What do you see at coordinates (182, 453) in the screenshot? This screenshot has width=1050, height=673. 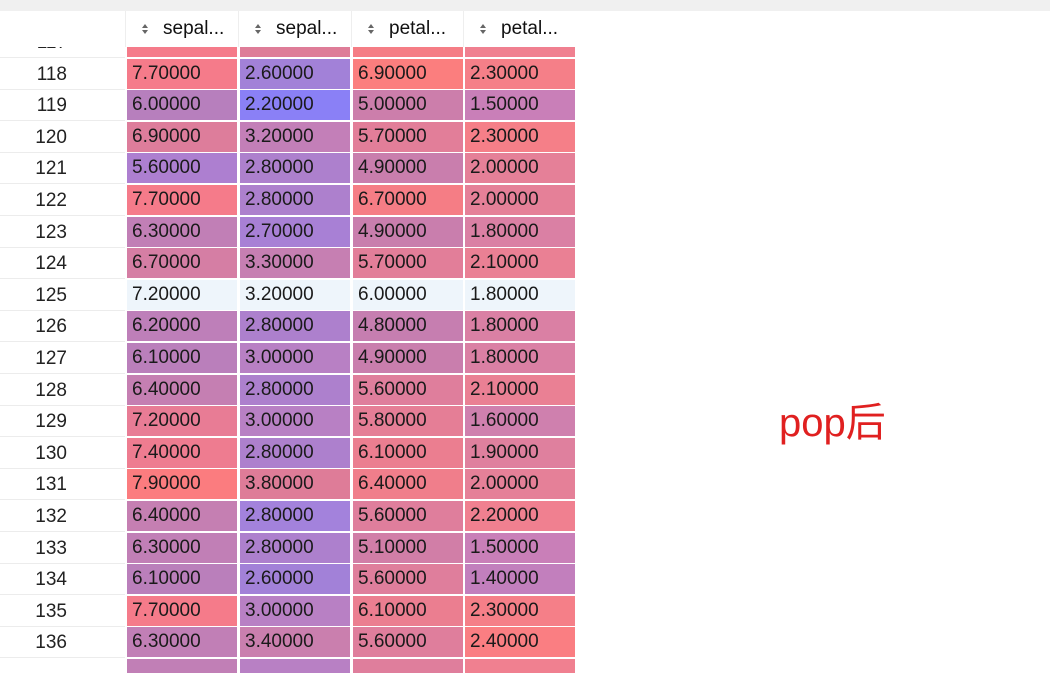 I see `table-cell: 7.40000` at bounding box center [182, 453].